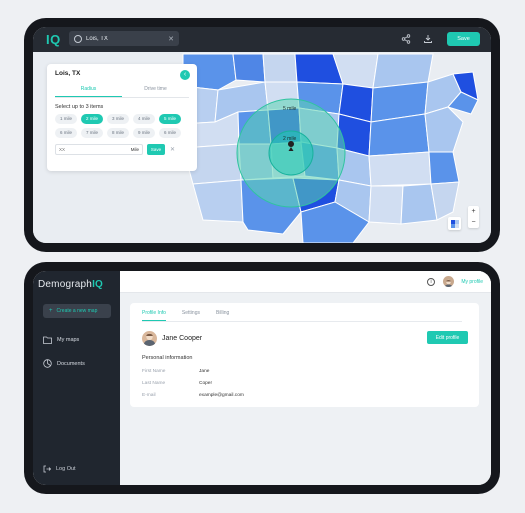  What do you see at coordinates (68, 73) in the screenshot?
I see `panel-title: Lois, TX` at bounding box center [68, 73].